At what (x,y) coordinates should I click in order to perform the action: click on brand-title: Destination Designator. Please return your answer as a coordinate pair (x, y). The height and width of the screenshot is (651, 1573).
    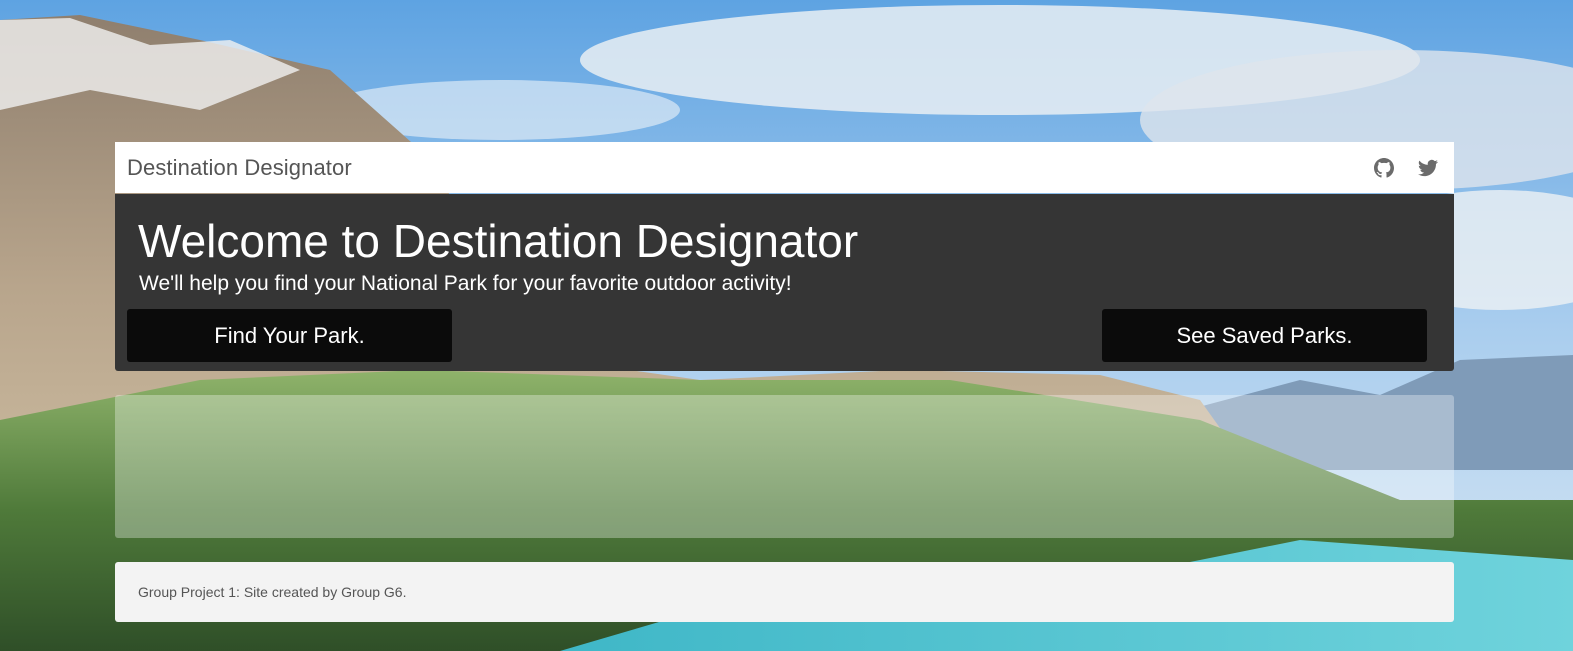
    Looking at the image, I should click on (239, 168).